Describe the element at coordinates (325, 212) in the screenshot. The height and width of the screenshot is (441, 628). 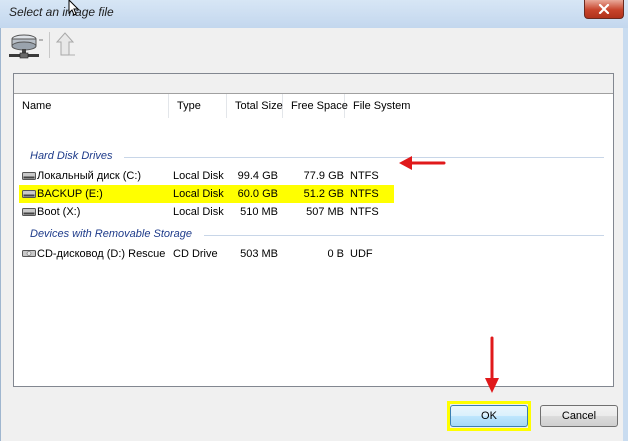
I see `drive-free-space: 507 MB` at that location.